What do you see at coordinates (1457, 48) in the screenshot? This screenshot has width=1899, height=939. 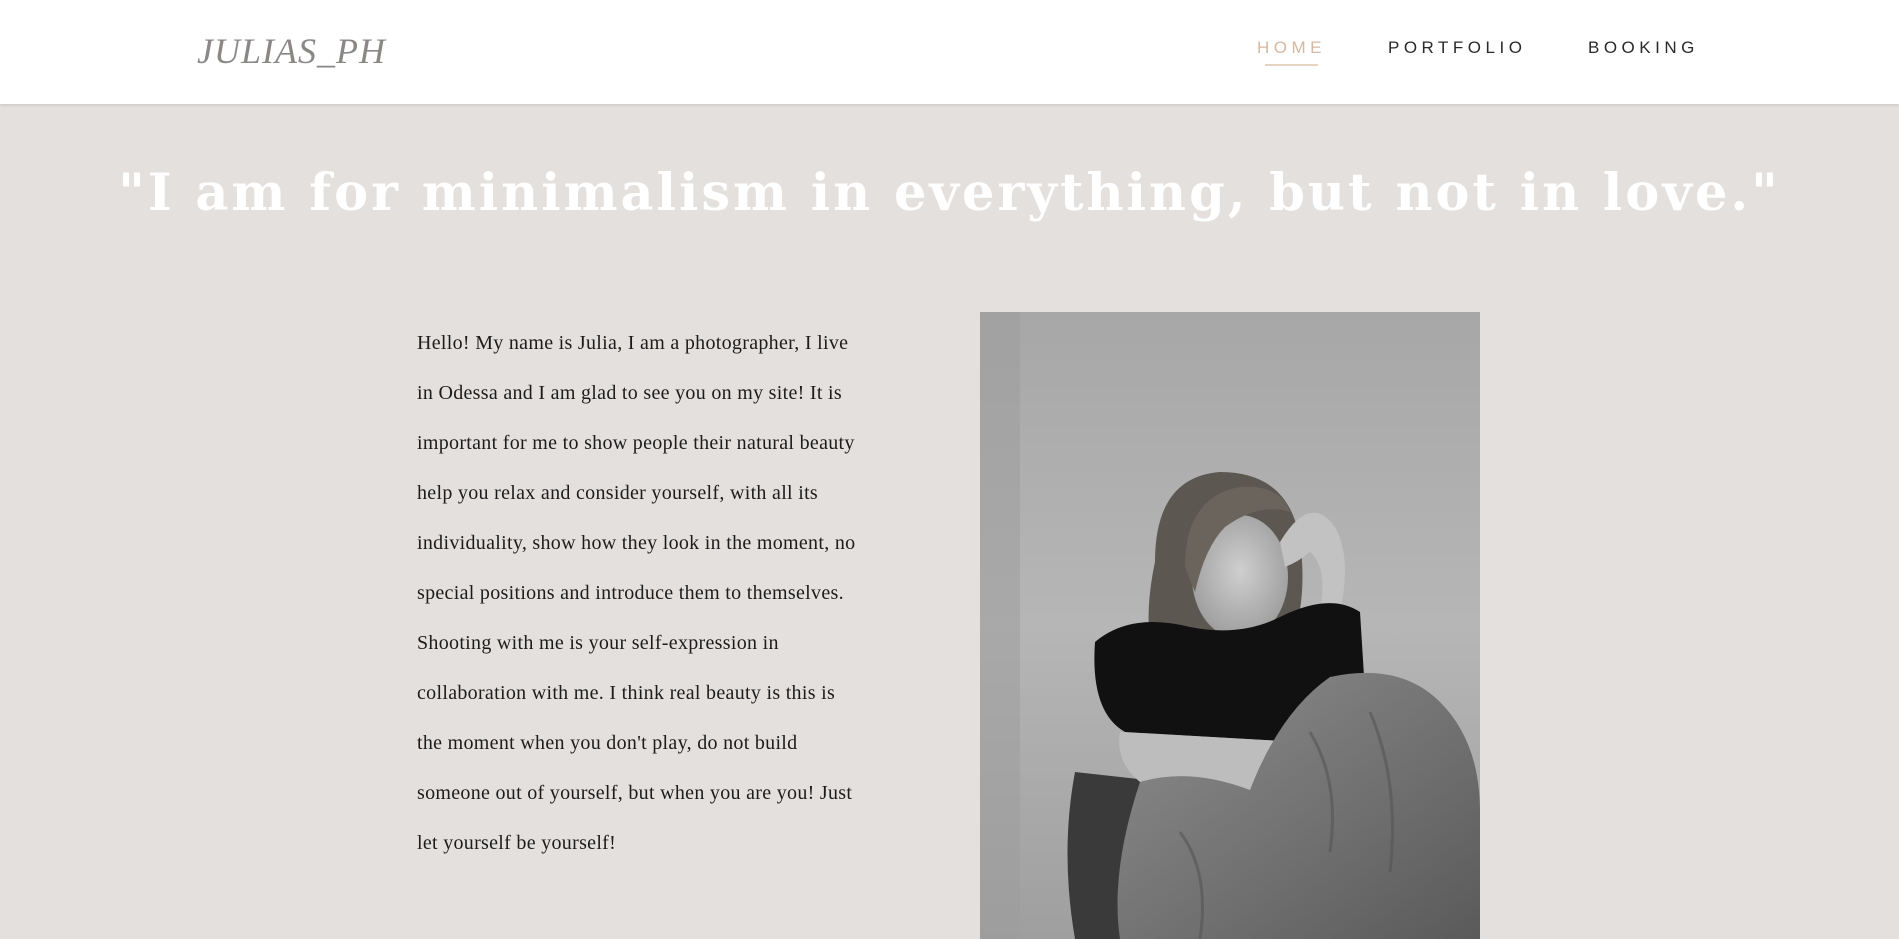 I see `nav-portfolio: PORTFOLIO` at bounding box center [1457, 48].